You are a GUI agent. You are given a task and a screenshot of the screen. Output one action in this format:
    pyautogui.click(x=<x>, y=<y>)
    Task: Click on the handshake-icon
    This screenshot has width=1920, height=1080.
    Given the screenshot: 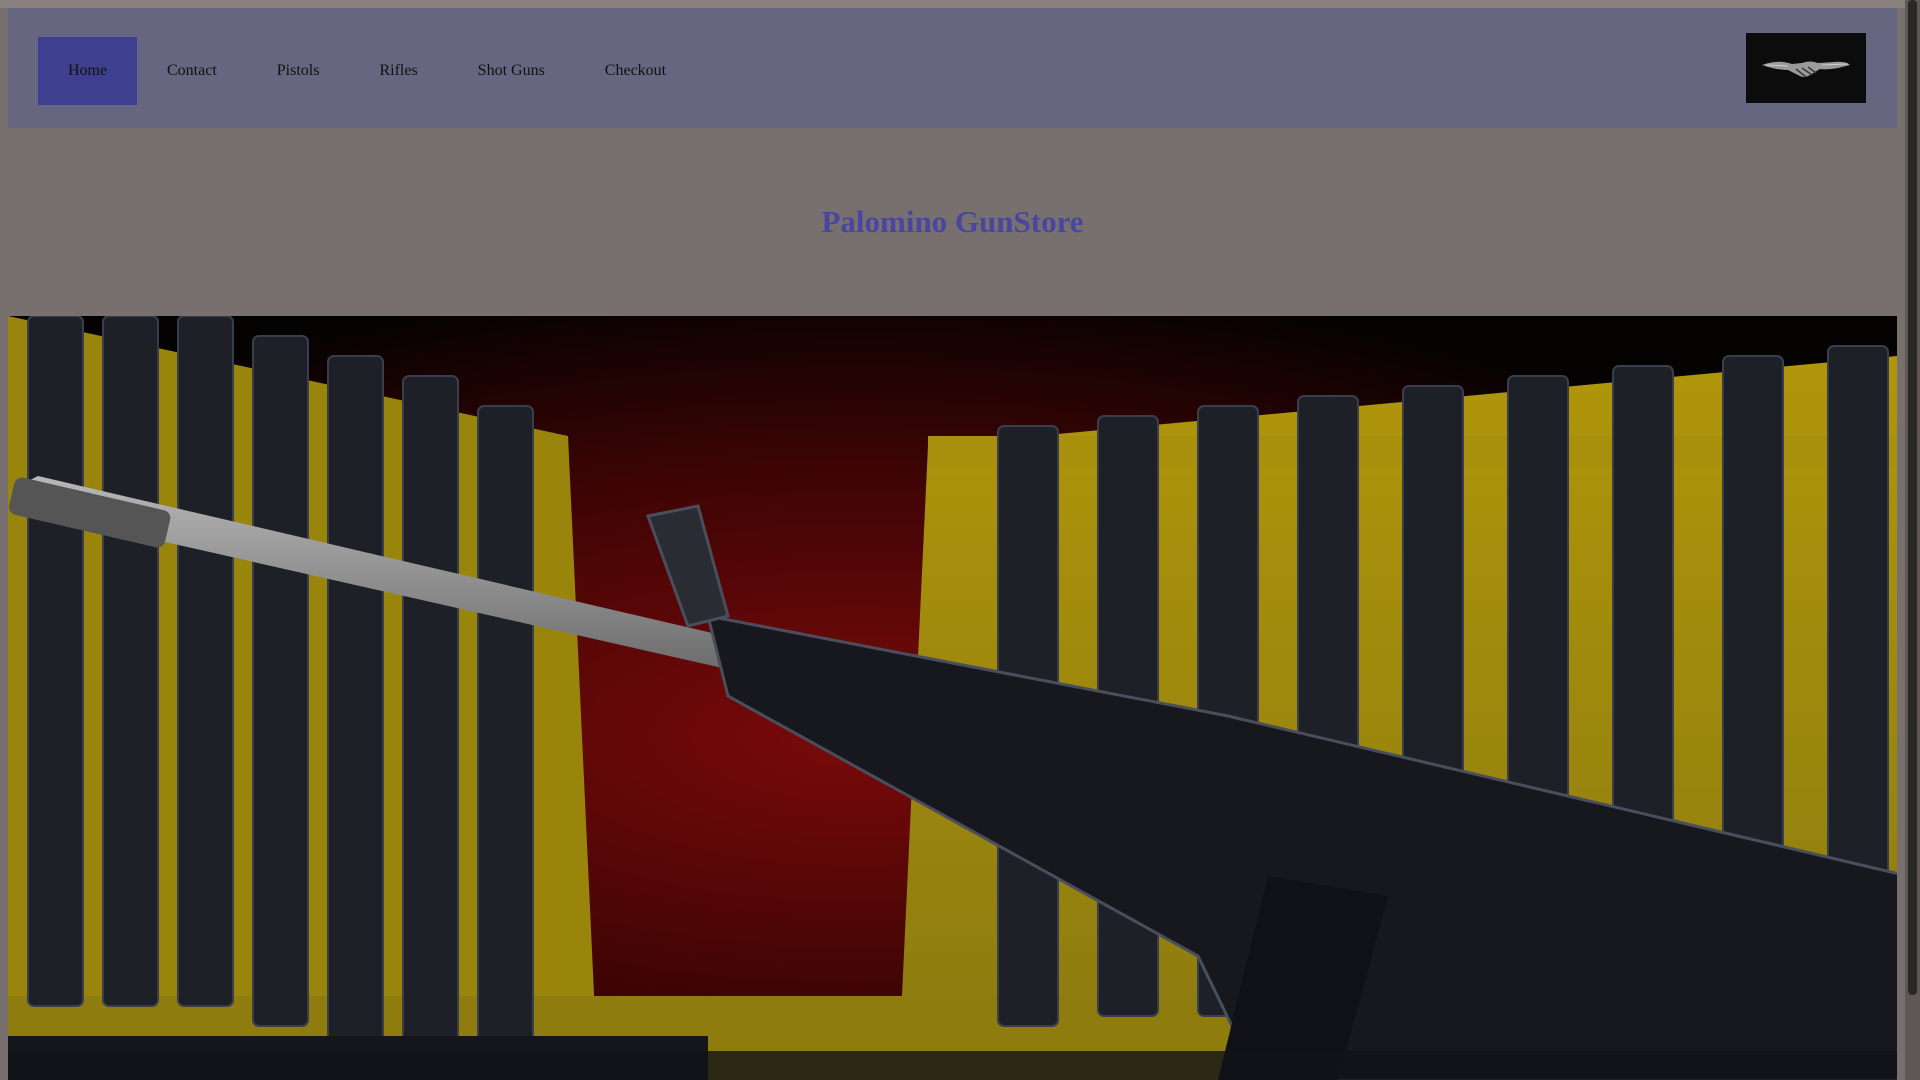 What is the action you would take?
    pyautogui.click(x=1806, y=69)
    